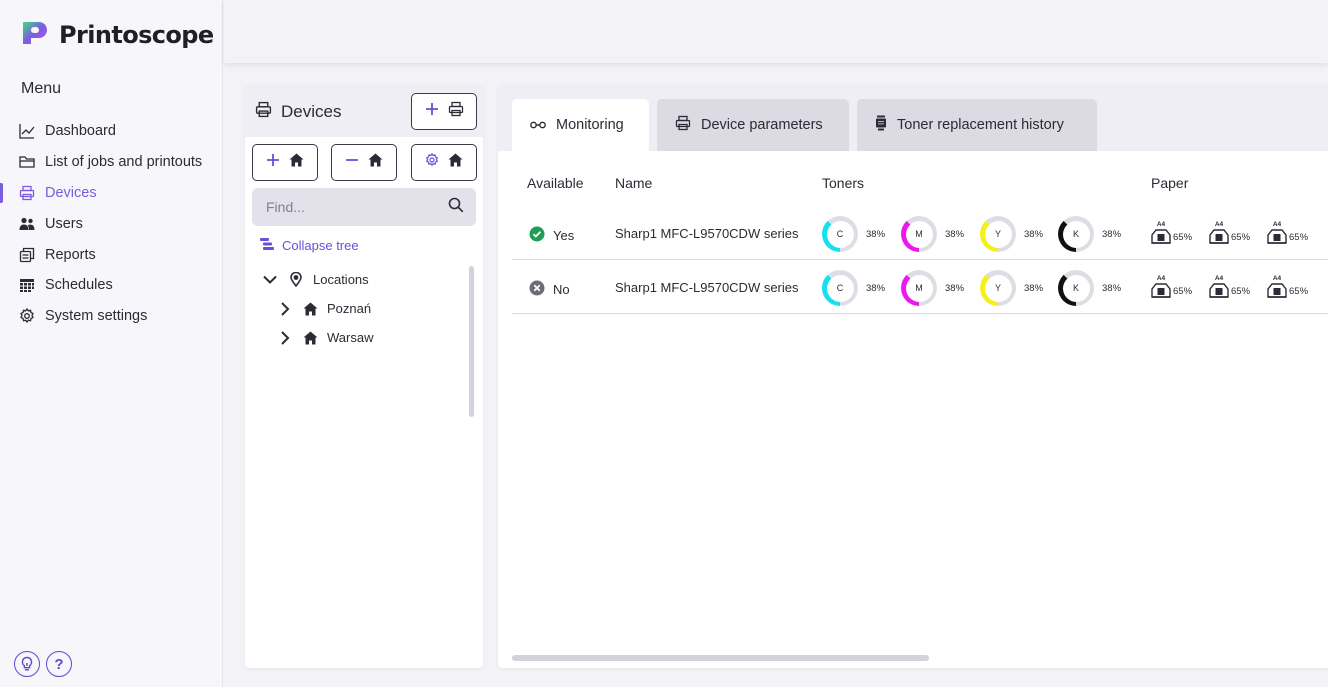 This screenshot has width=1328, height=687. What do you see at coordinates (843, 183) in the screenshot?
I see `column-header-toners: Toners` at bounding box center [843, 183].